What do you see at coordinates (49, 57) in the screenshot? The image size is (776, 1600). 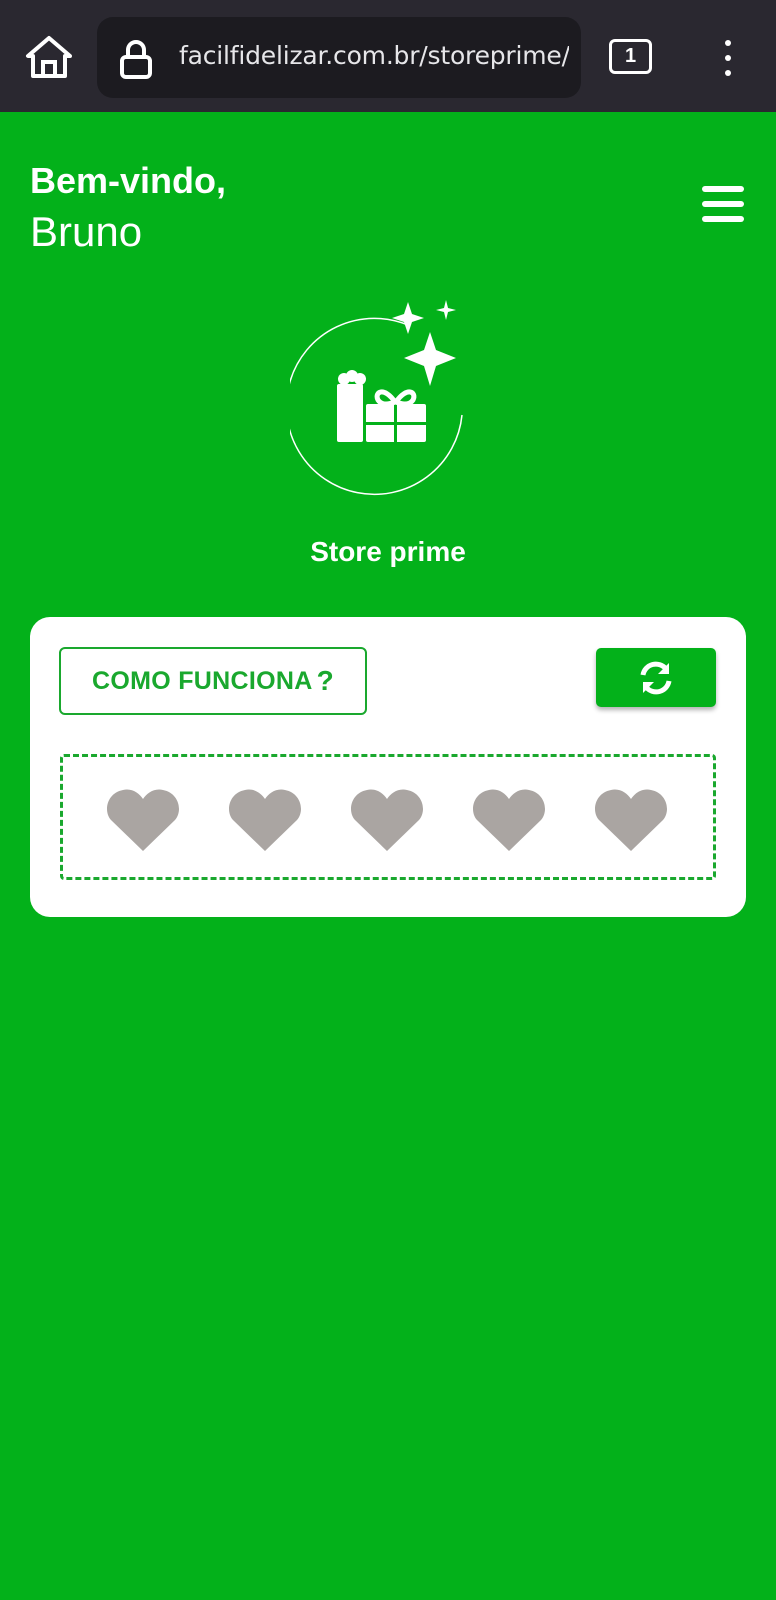 I see `home-icon` at bounding box center [49, 57].